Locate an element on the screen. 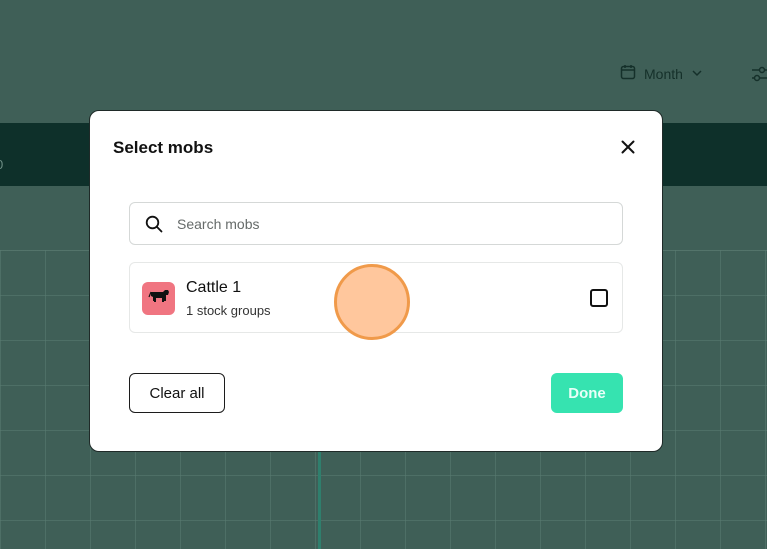  mob-avatar is located at coordinates (158, 298).